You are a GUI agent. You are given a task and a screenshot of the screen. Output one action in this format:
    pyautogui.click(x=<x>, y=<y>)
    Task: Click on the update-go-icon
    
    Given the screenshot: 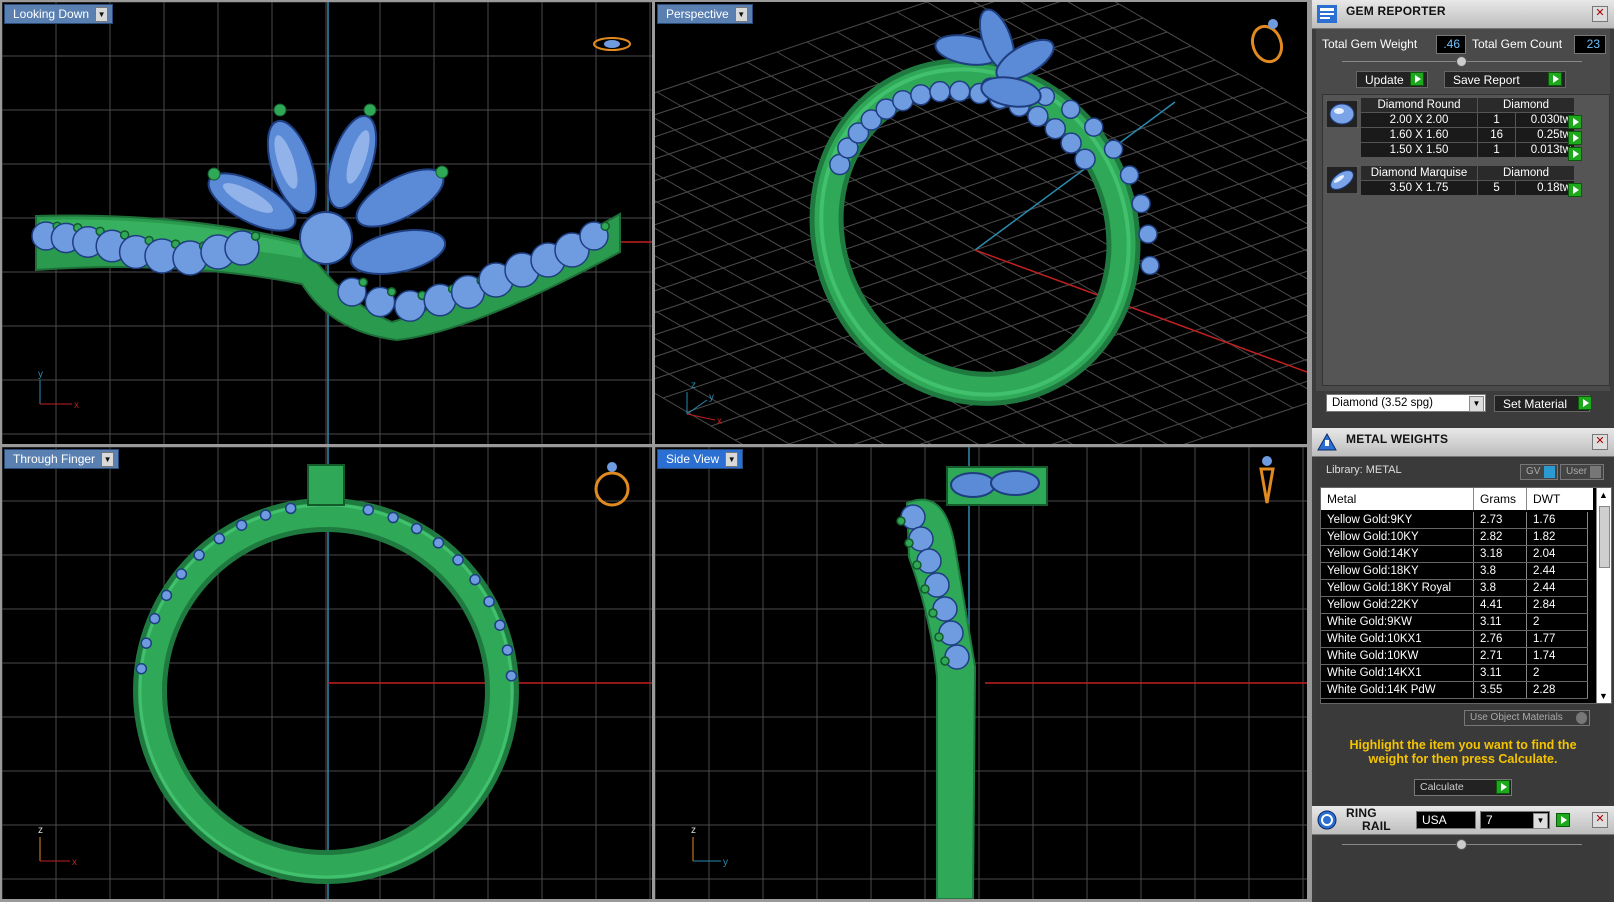 What is the action you would take?
    pyautogui.click(x=1417, y=79)
    